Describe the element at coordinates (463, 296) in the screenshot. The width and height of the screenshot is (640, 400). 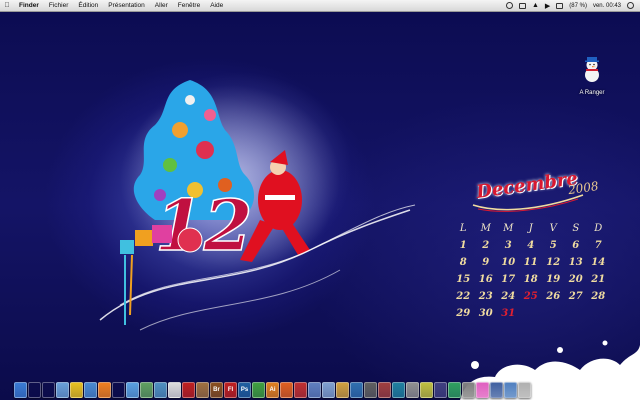
I see `calendar-day: 22` at that location.